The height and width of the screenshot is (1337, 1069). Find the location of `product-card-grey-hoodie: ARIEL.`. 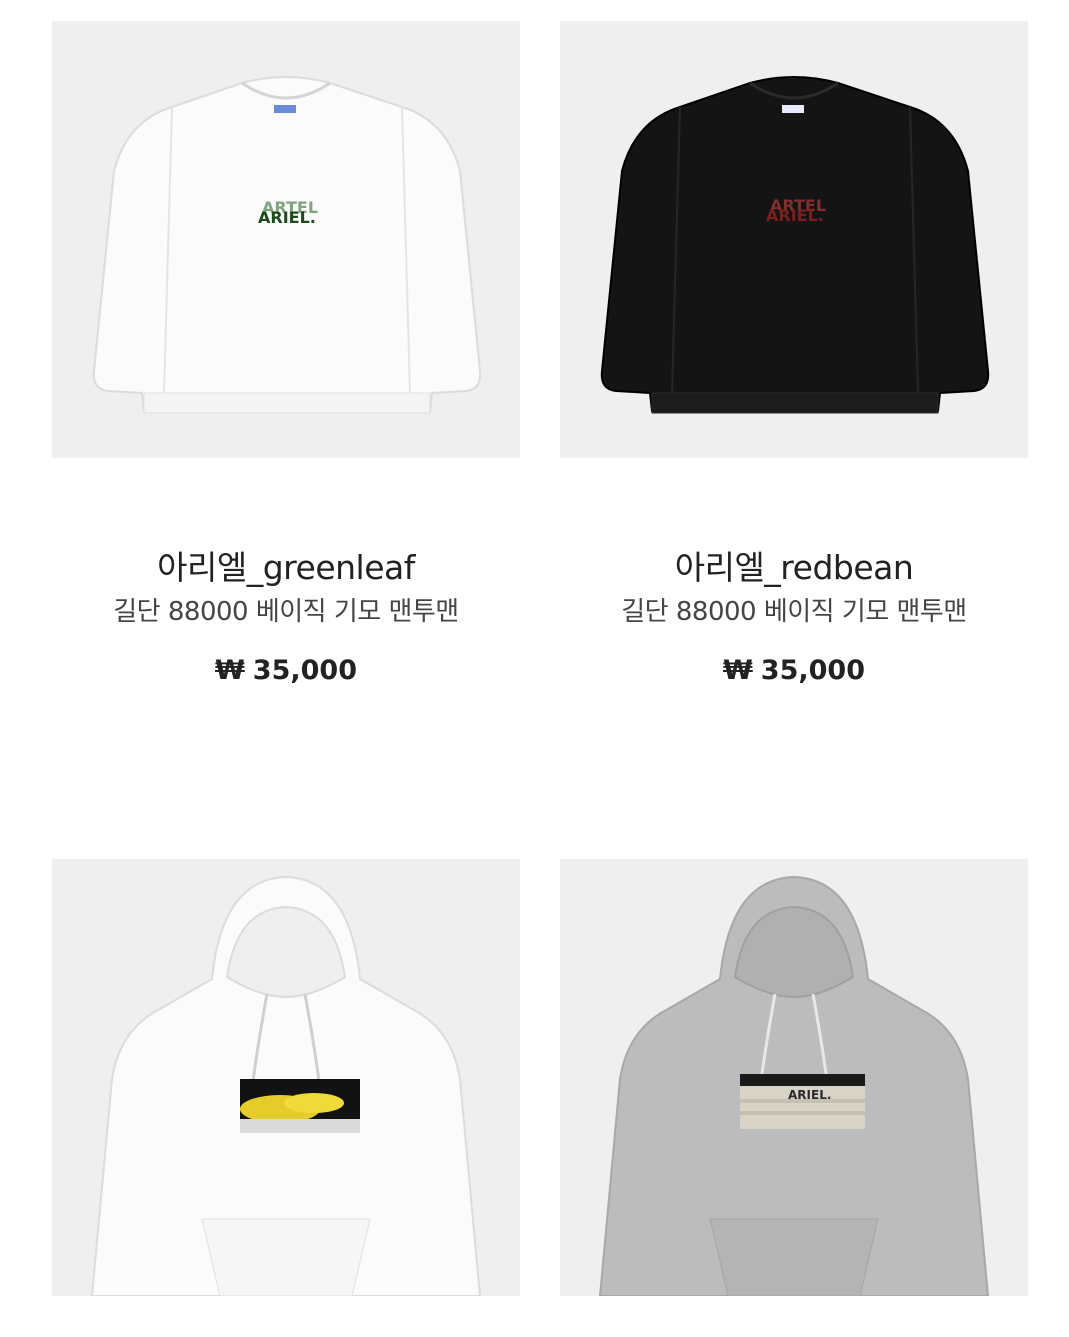

product-card-grey-hoodie: ARIEL. is located at coordinates (794, 1077).